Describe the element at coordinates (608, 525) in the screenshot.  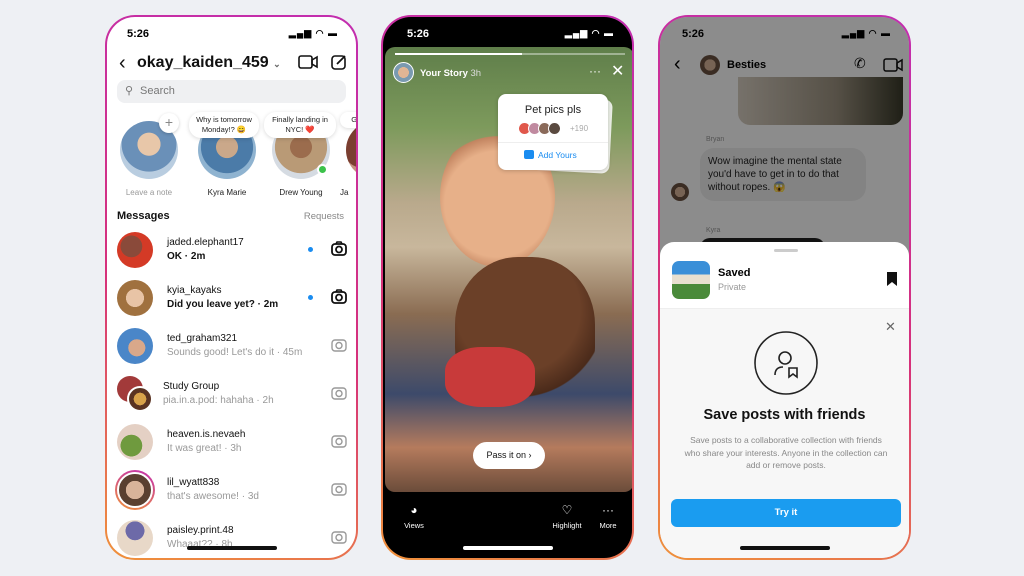
I see `more-label: More` at that location.